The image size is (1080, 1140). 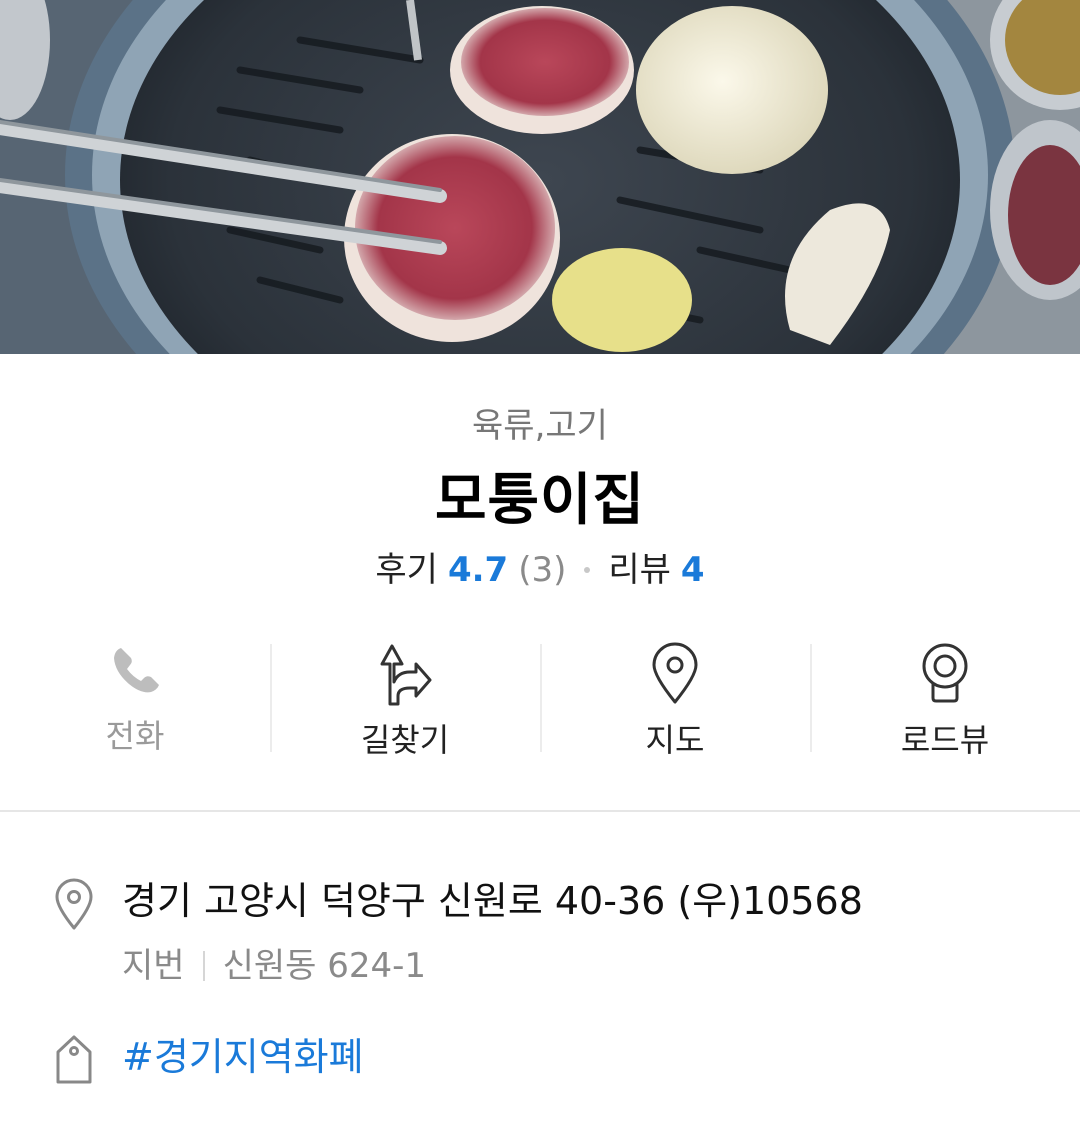 I want to click on roadview-button: 로드뷰, so click(x=945, y=700).